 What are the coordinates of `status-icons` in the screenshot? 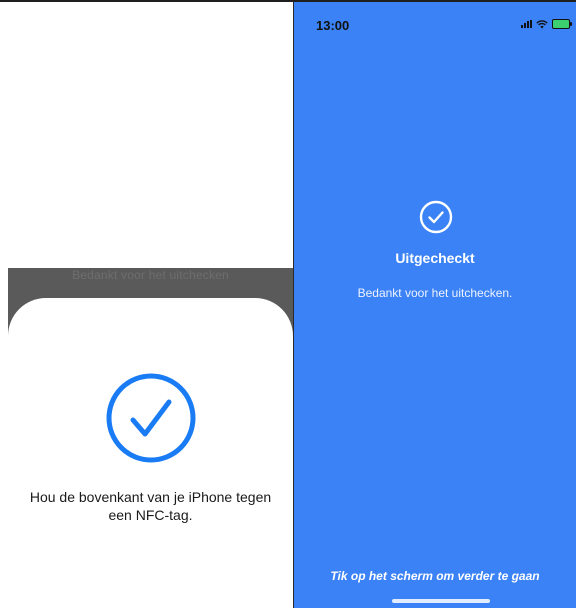 It's located at (546, 24).